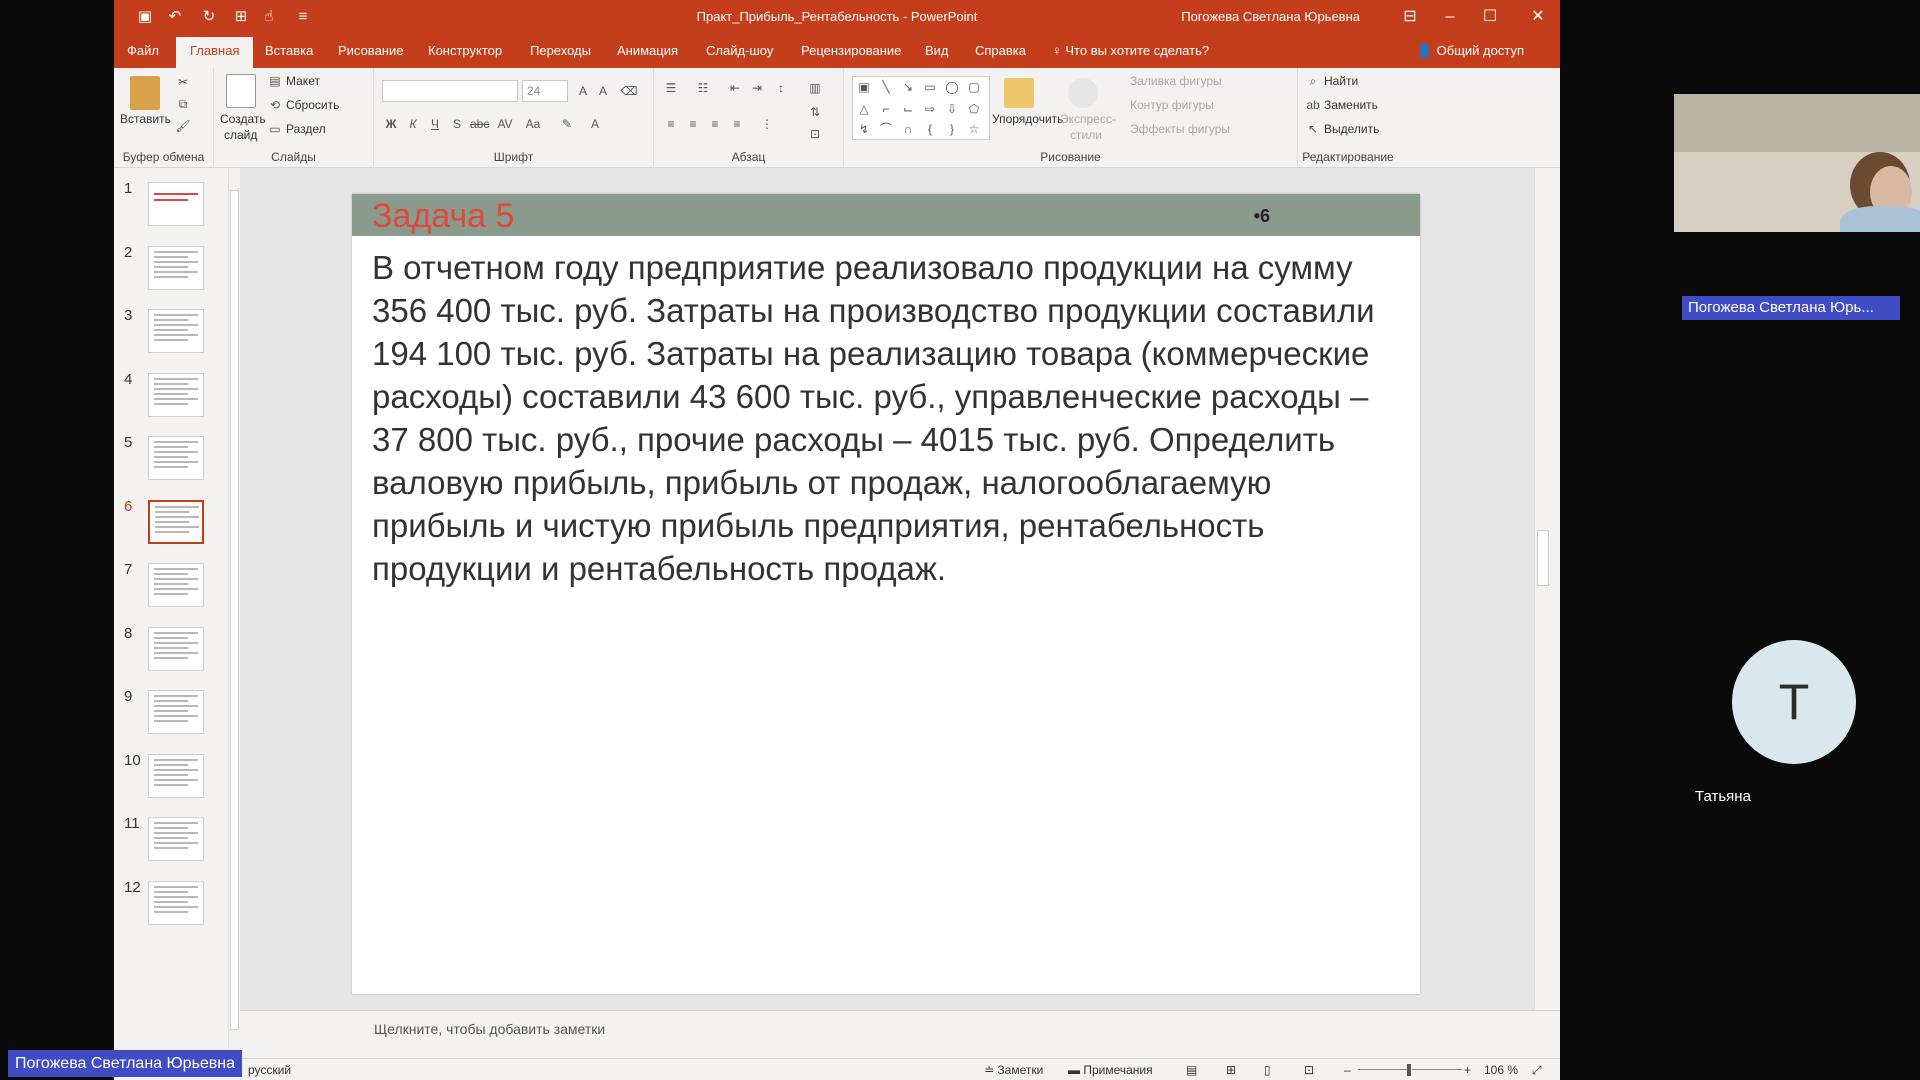 This screenshot has width=1920, height=1080. I want to click on character-spacing-icon: AV, so click(505, 124).